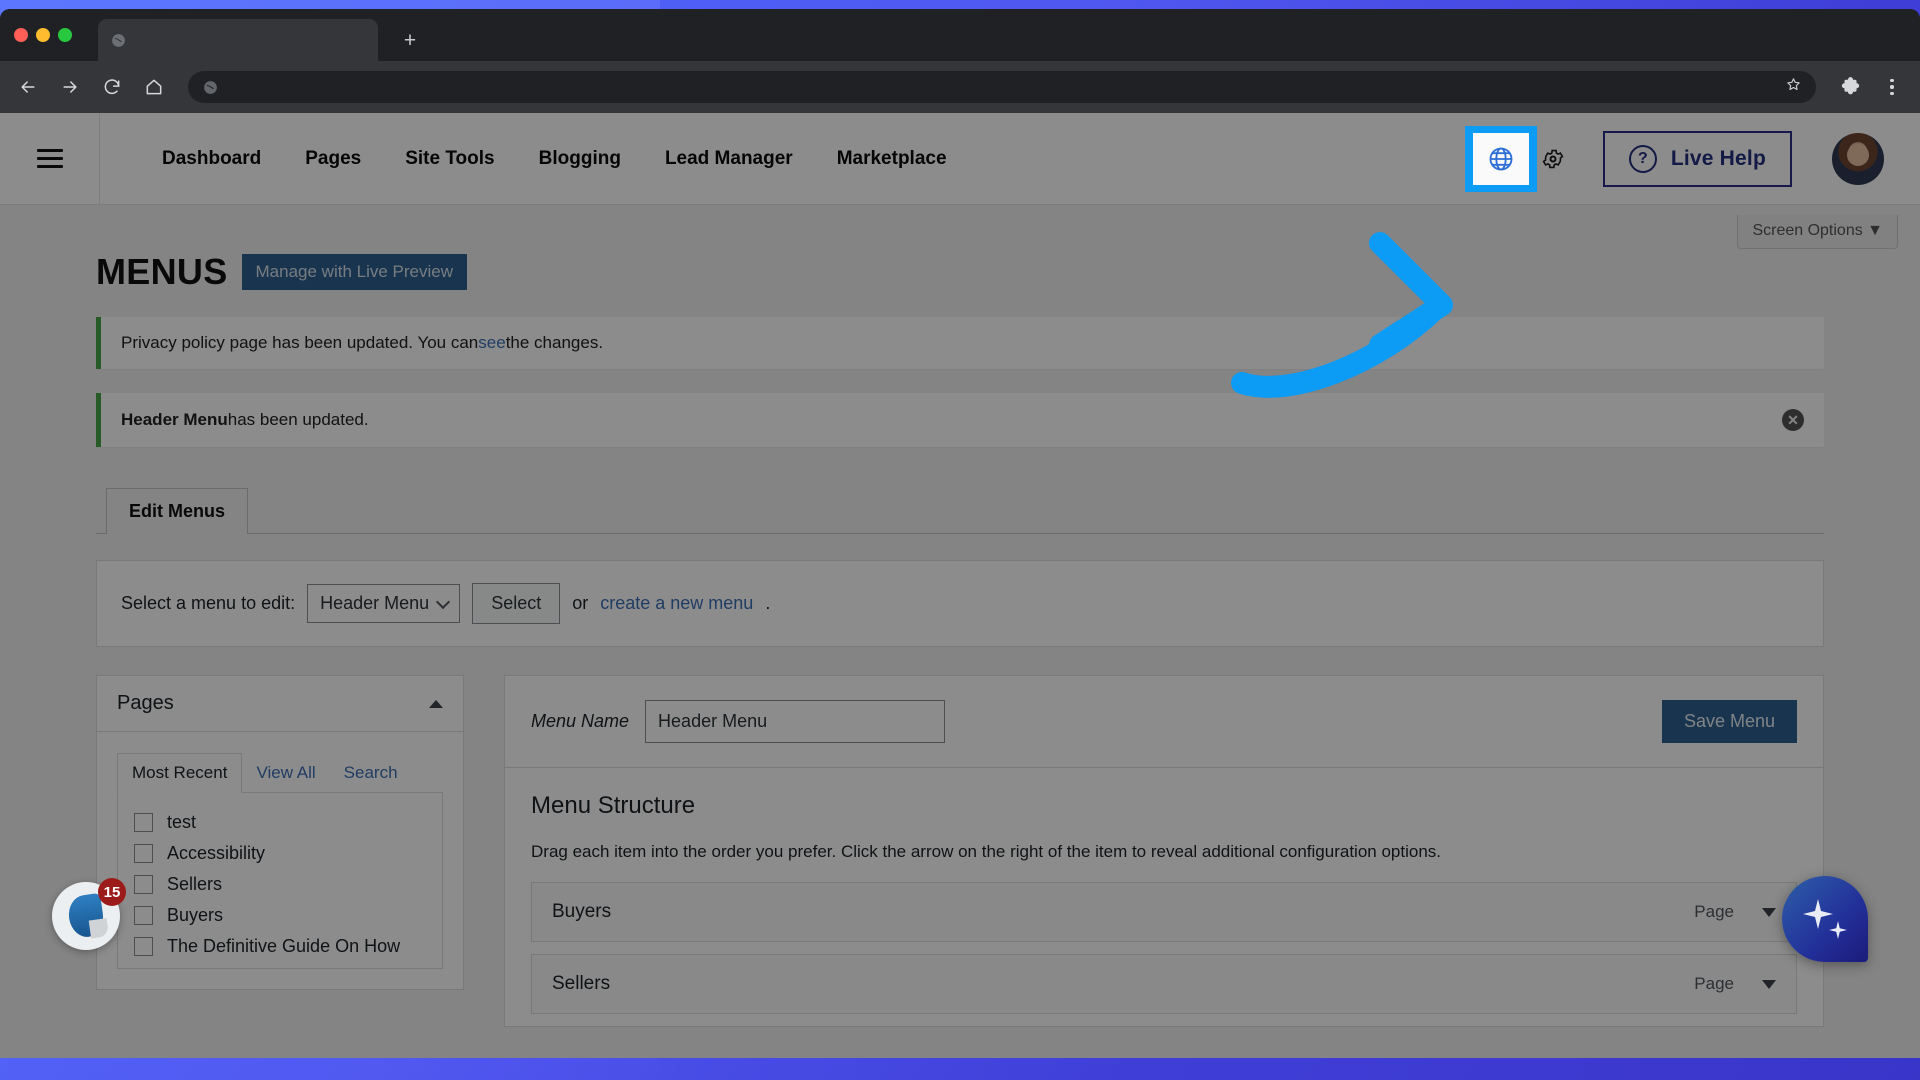  I want to click on pages-panel-tabs: Most Recent View All Search, so click(280, 772).